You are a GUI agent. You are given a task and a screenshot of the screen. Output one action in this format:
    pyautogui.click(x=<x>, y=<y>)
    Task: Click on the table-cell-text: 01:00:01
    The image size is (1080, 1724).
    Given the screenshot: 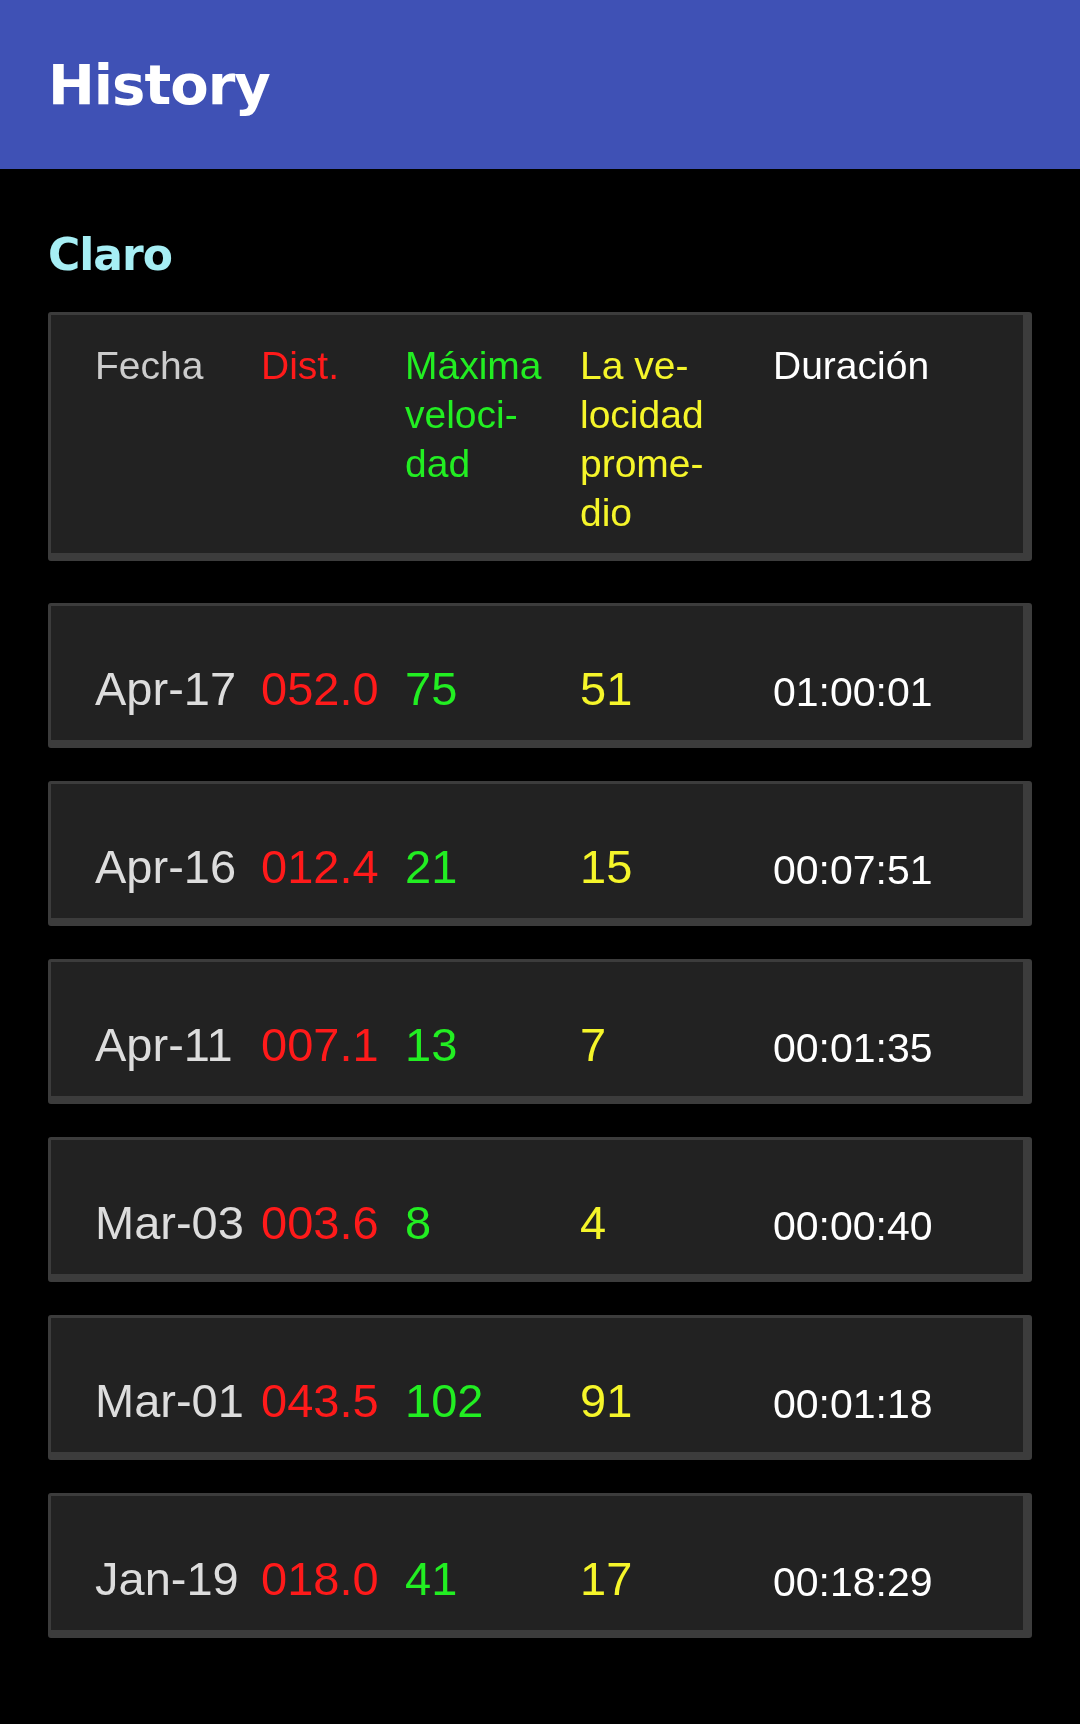 What is the action you would take?
    pyautogui.click(x=853, y=692)
    